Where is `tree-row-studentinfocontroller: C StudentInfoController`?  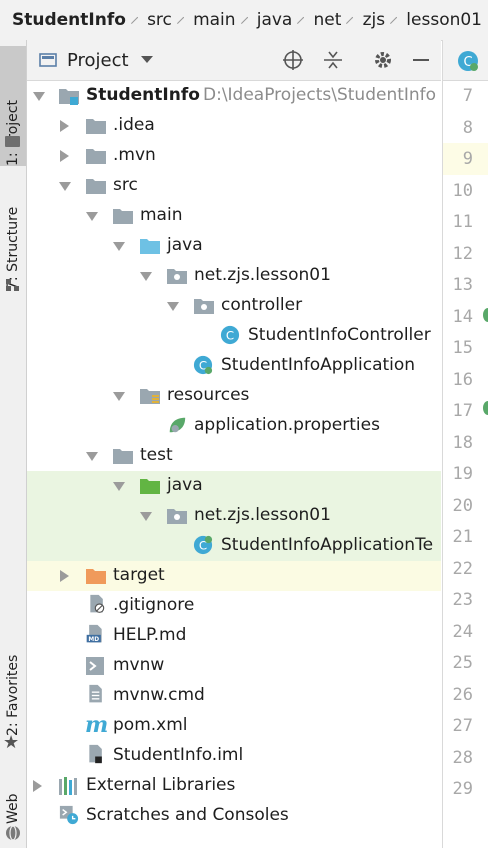
tree-row-studentinfocontroller: C StudentInfoController is located at coordinates (234, 336).